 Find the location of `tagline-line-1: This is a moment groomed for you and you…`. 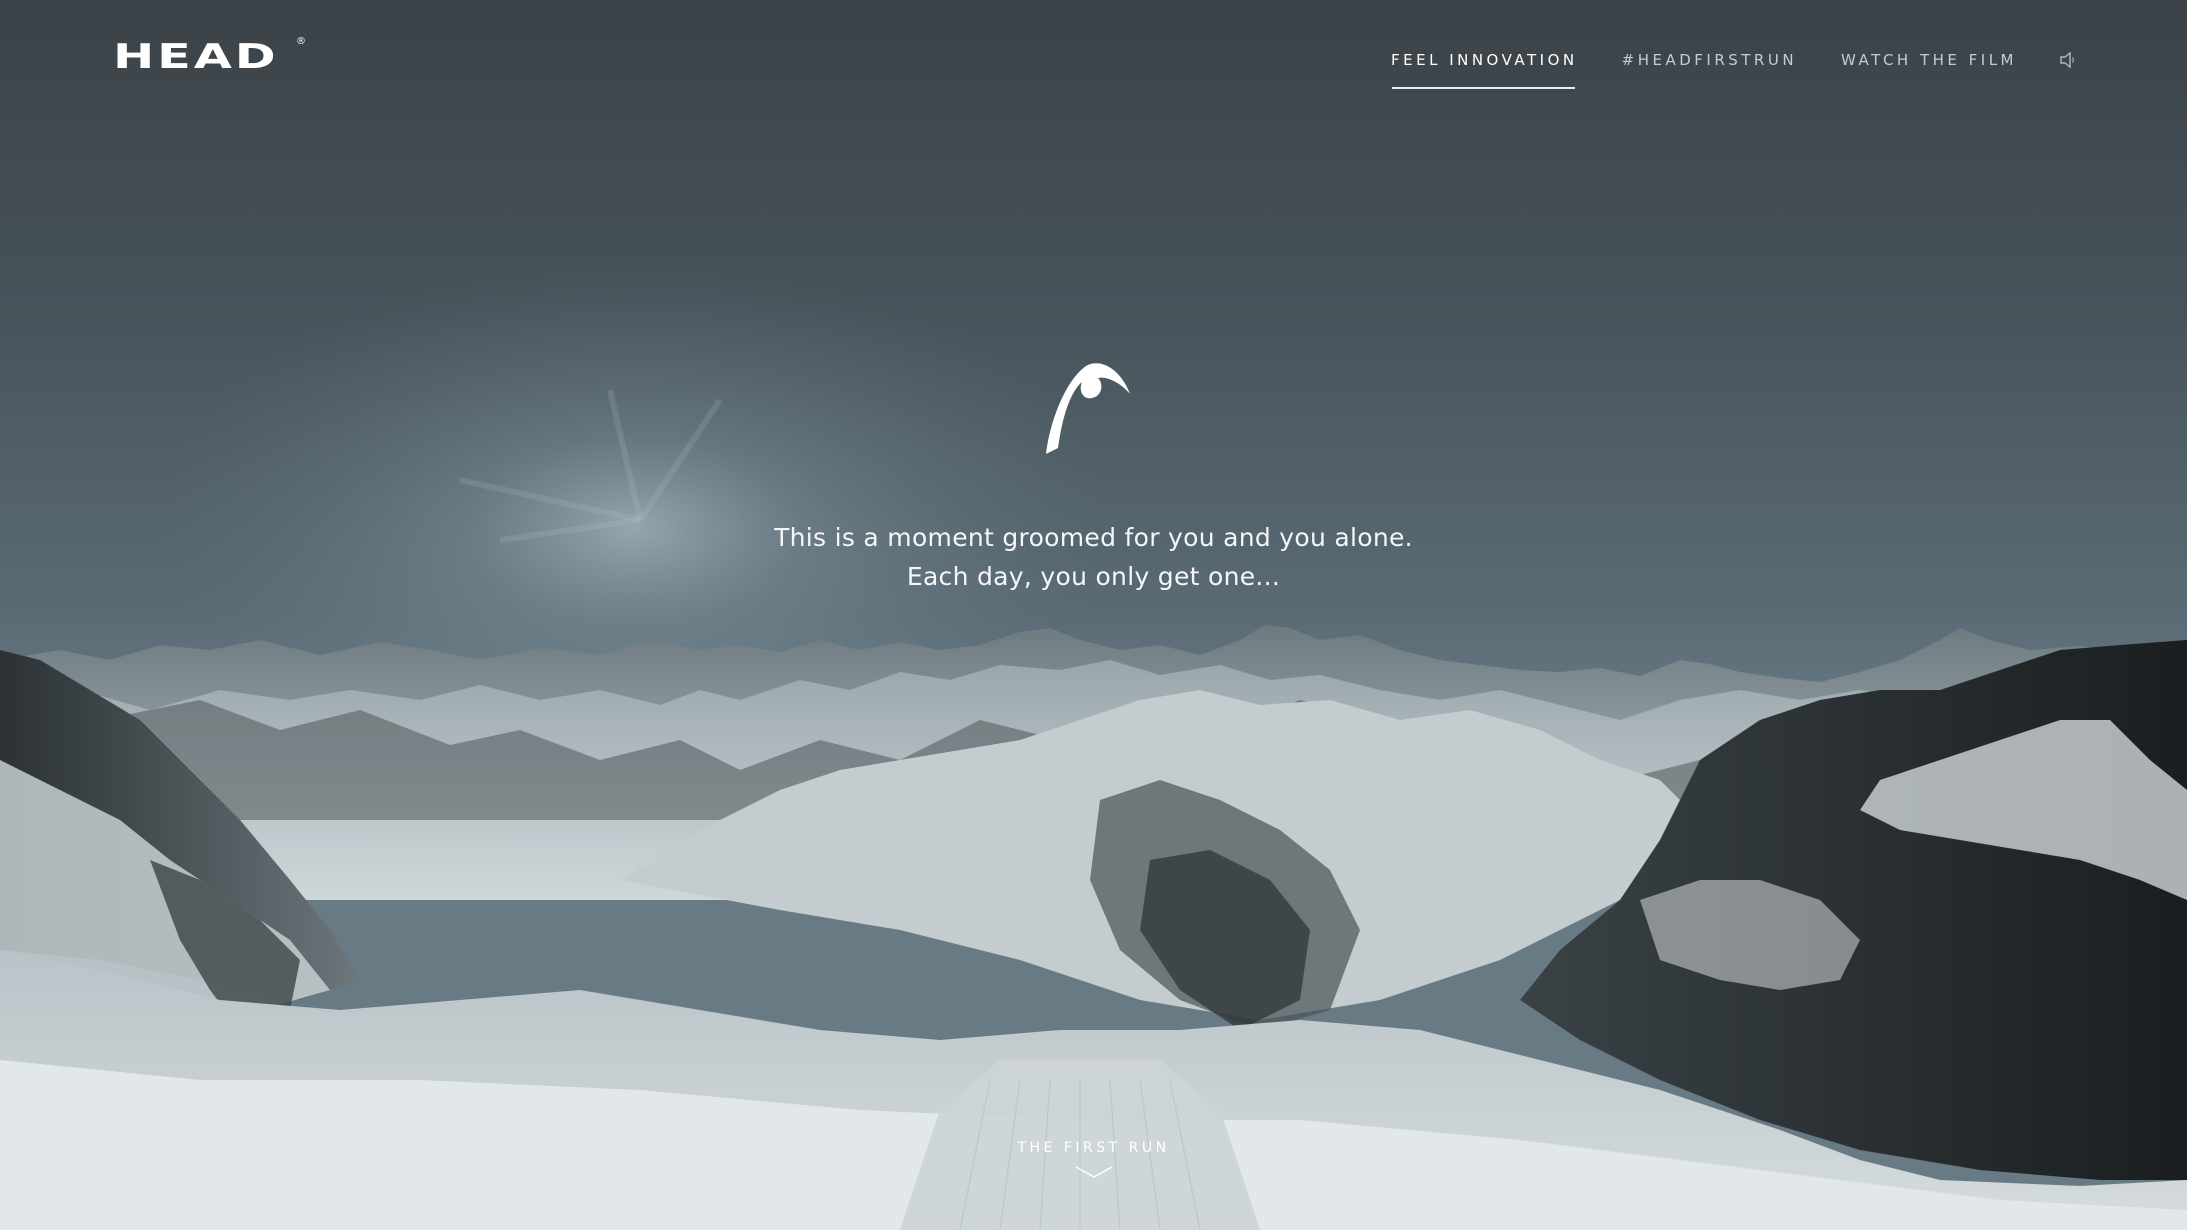

tagline-line-1: This is a moment groomed for you and you… is located at coordinates (1093, 537).